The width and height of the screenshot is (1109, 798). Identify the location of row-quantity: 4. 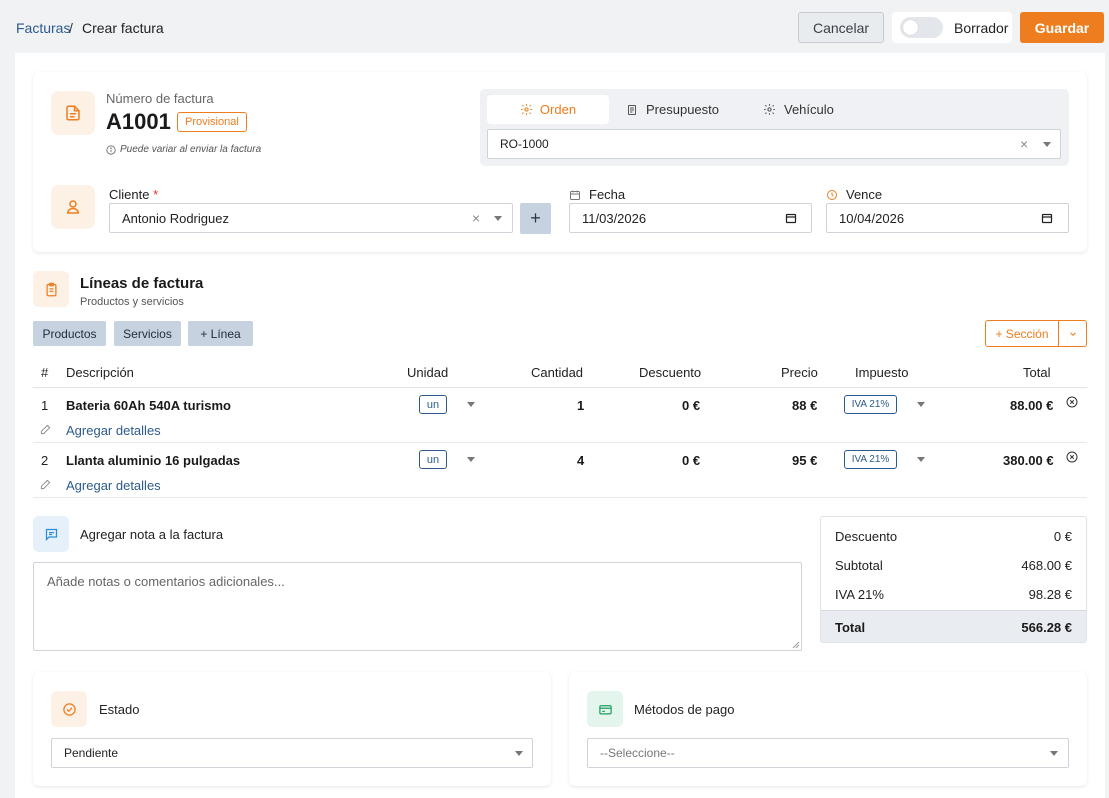
(580, 460).